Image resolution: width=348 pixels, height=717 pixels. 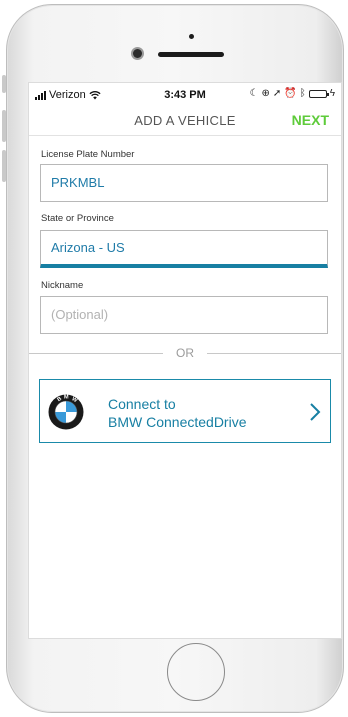 What do you see at coordinates (332, 93) in the screenshot?
I see `charging-icon: ϟ` at bounding box center [332, 93].